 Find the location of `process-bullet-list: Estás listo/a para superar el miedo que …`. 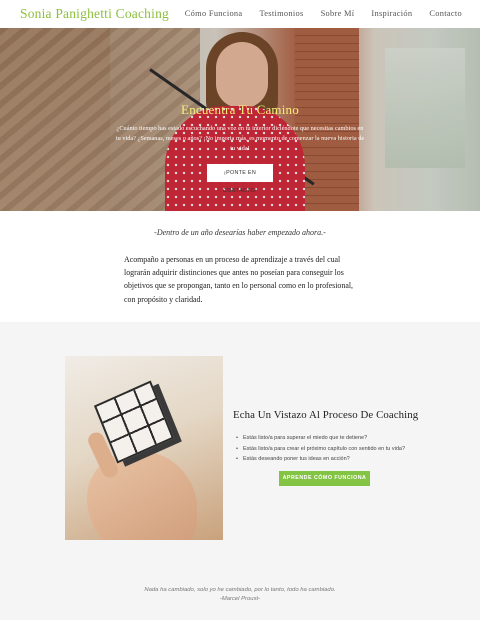

process-bullet-list: Estás listo/a para superar el miedo que … is located at coordinates (320, 449).